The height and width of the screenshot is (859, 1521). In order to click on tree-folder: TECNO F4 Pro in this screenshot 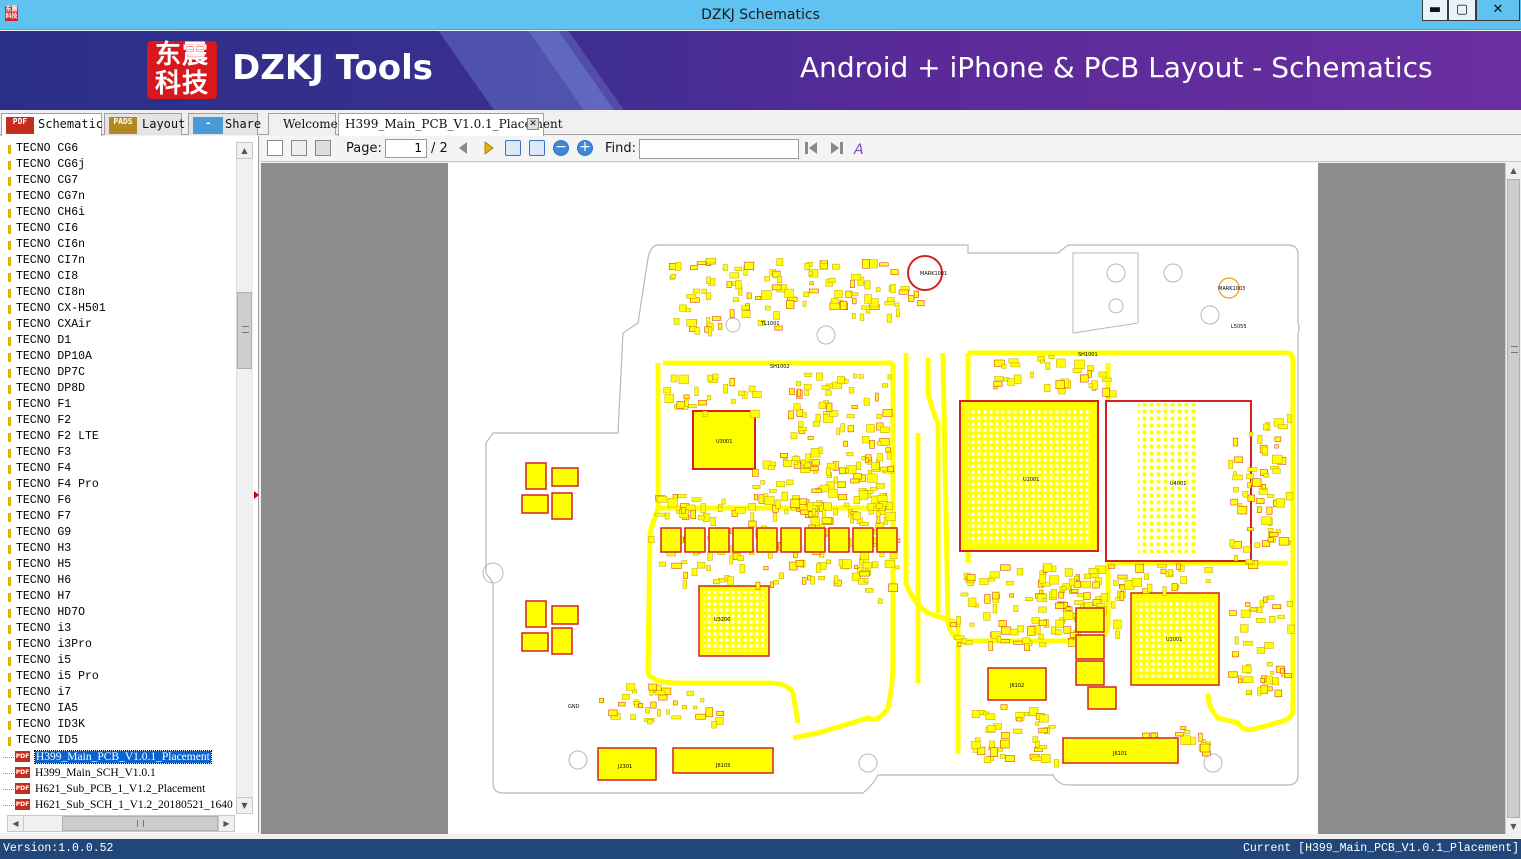, I will do `click(118, 485)`.